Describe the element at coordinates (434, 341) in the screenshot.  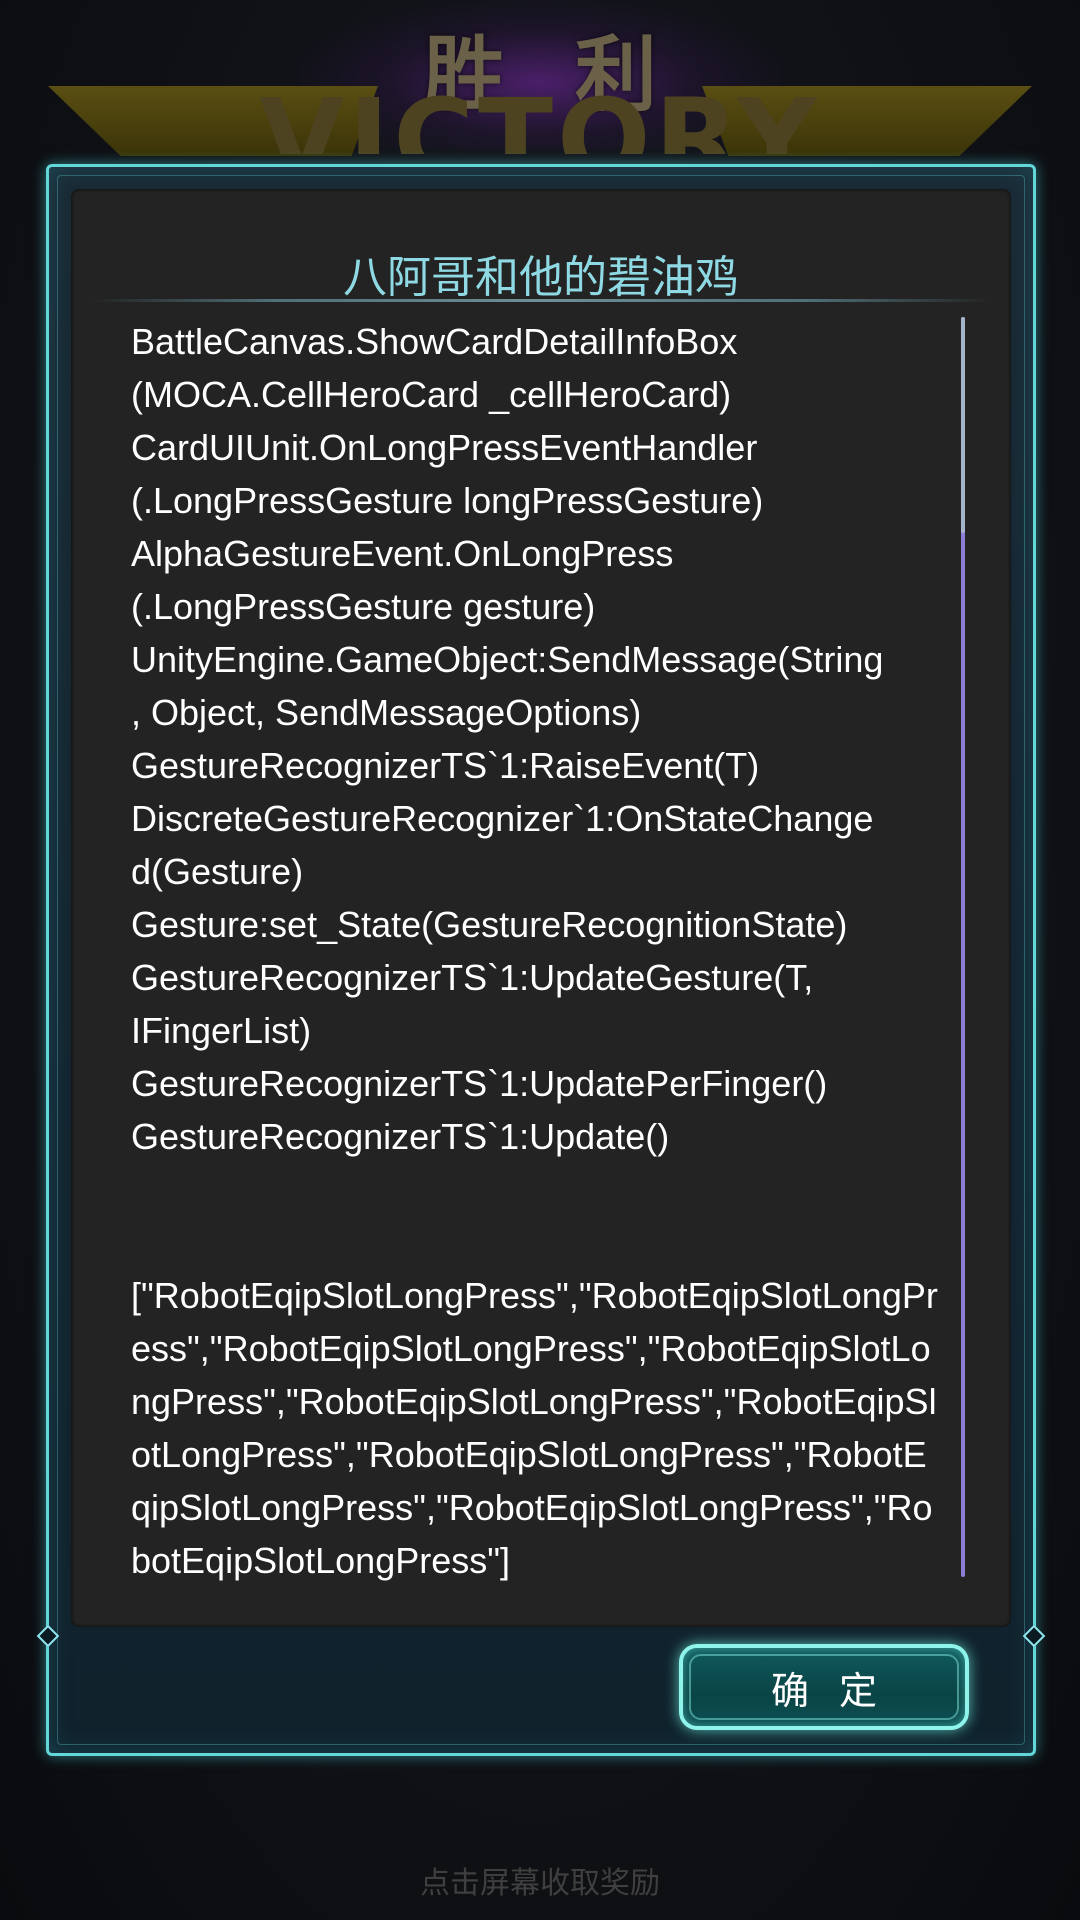
I see `stack-trace-line: BattleCanvas.ShowCardDetailInfoBox` at that location.